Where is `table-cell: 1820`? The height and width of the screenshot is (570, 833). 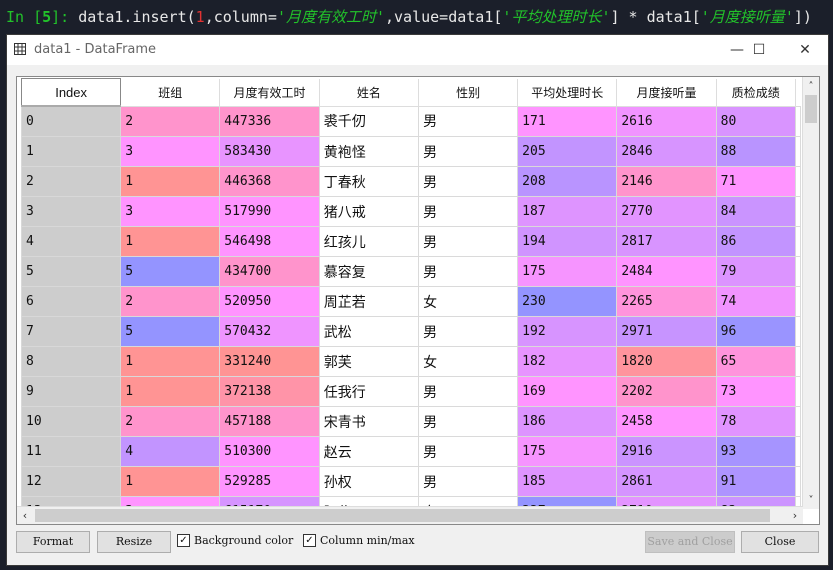 table-cell: 1820 is located at coordinates (666, 361).